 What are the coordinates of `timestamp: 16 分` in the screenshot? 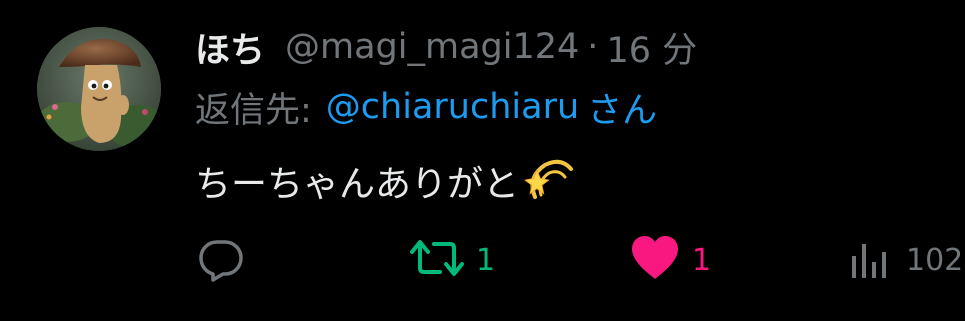 It's located at (651, 47).